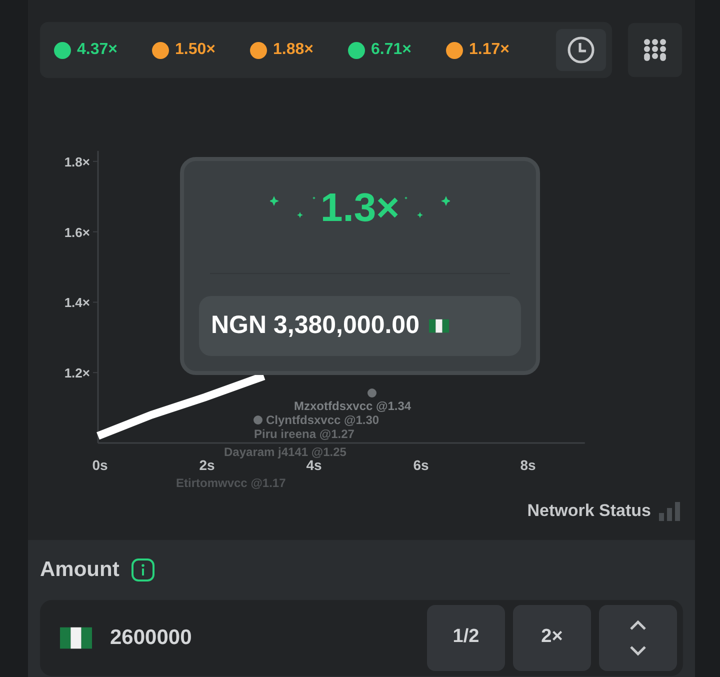 The width and height of the screenshot is (720, 677). I want to click on y-tick-label: 1.4×, so click(77, 302).